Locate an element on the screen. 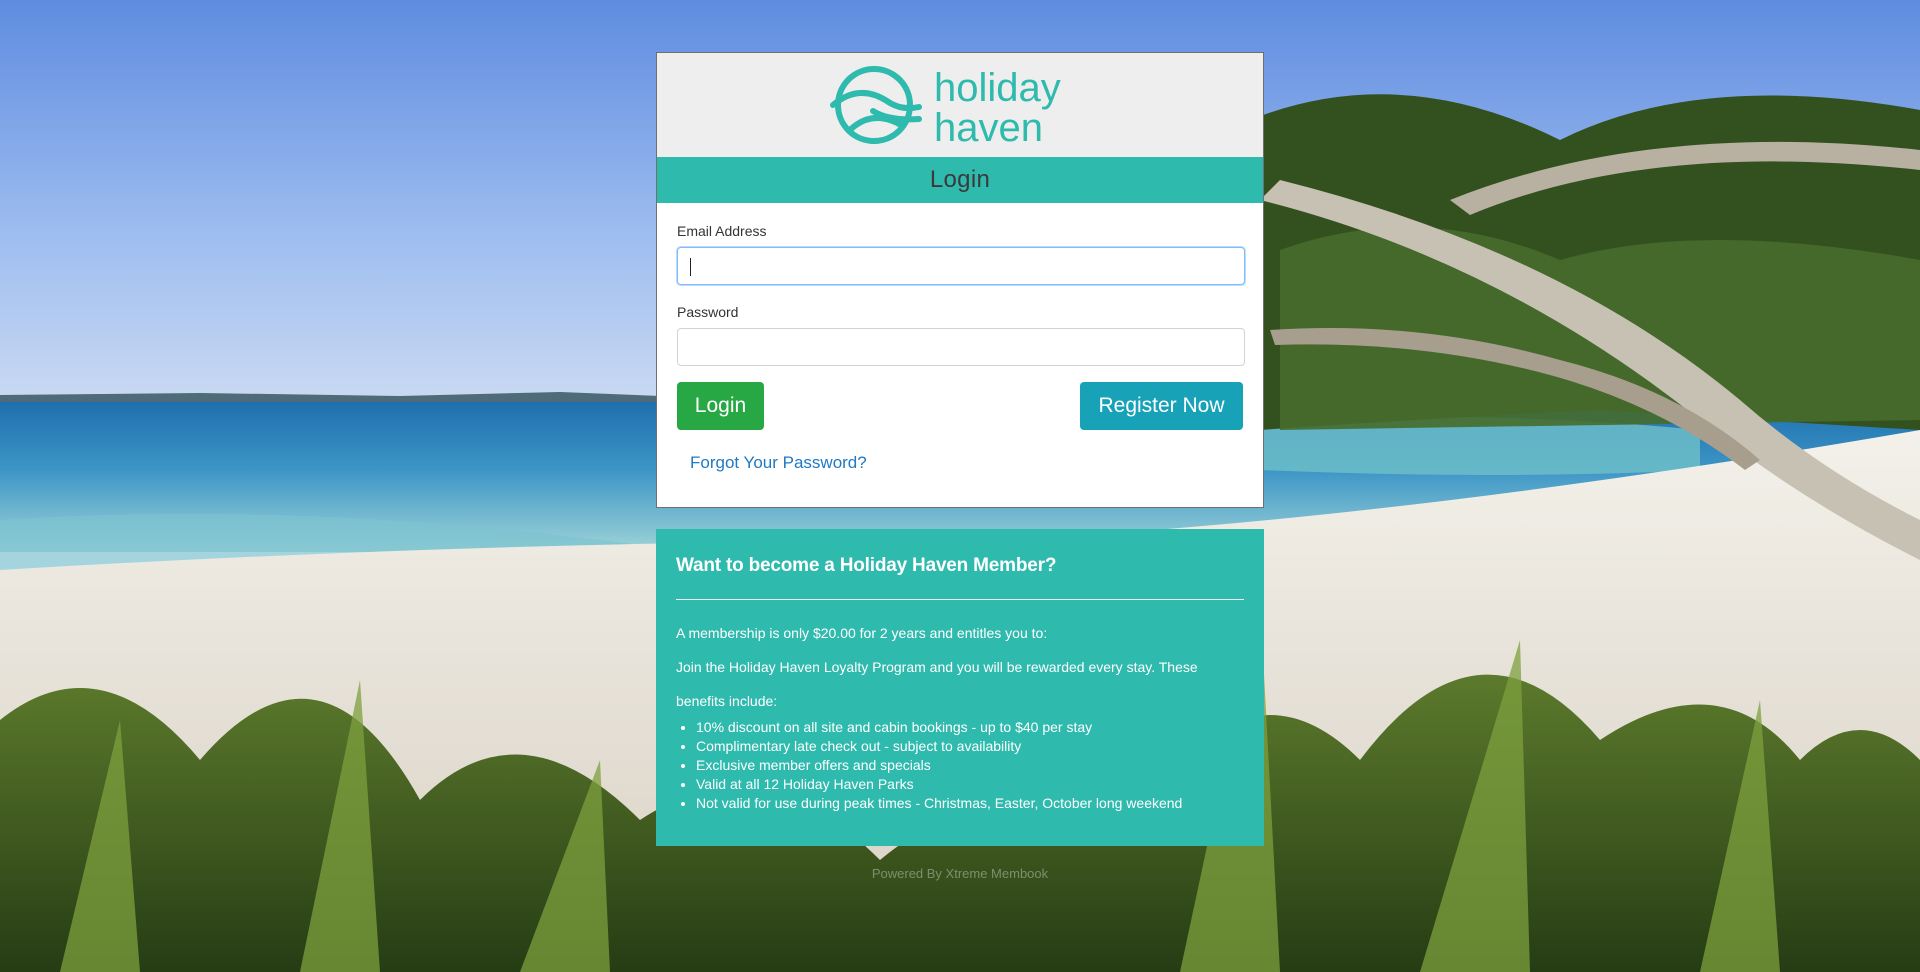  powered-by-text: Powered By Xtreme Membook is located at coordinates (960, 873).